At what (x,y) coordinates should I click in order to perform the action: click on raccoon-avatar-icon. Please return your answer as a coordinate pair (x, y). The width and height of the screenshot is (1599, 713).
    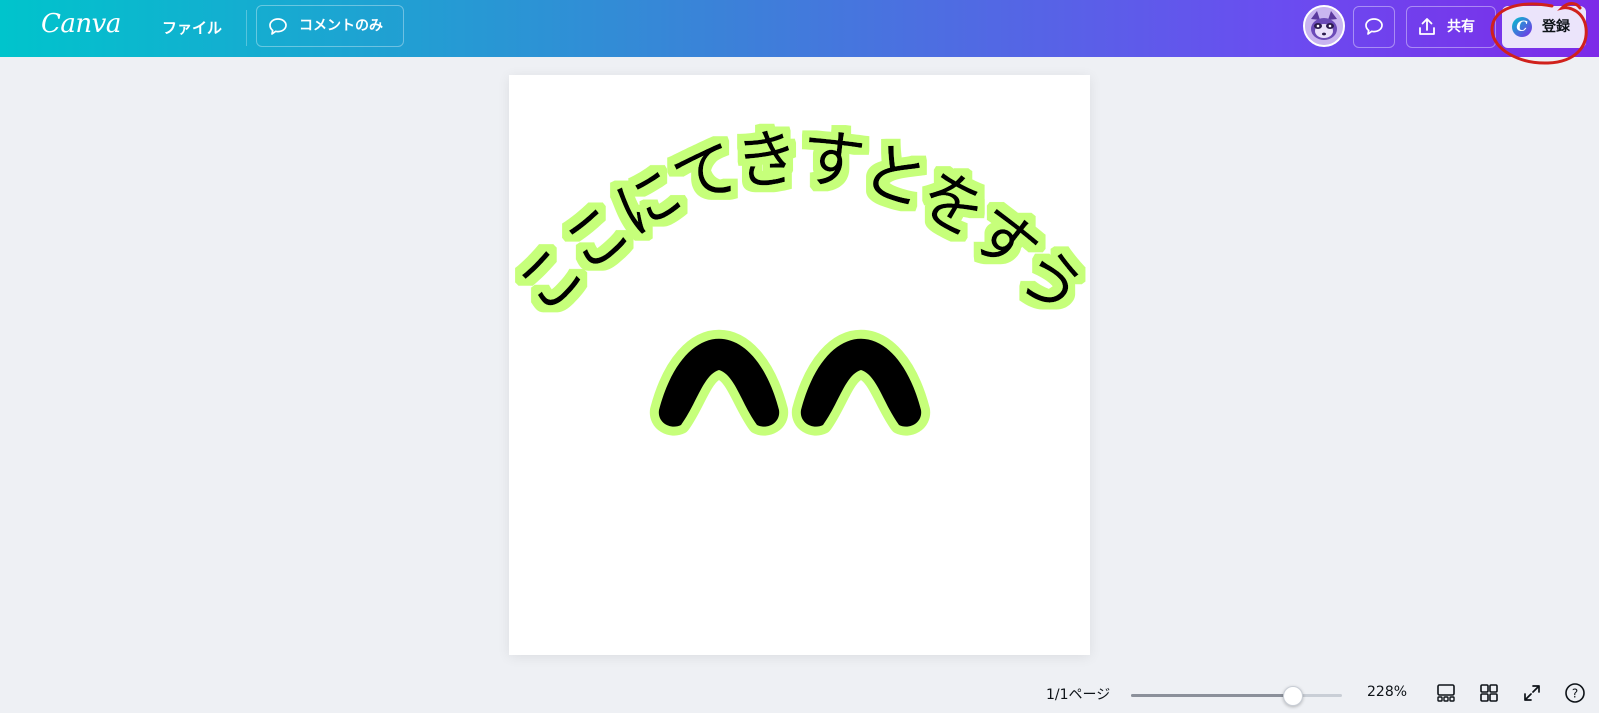
    Looking at the image, I should click on (1324, 26).